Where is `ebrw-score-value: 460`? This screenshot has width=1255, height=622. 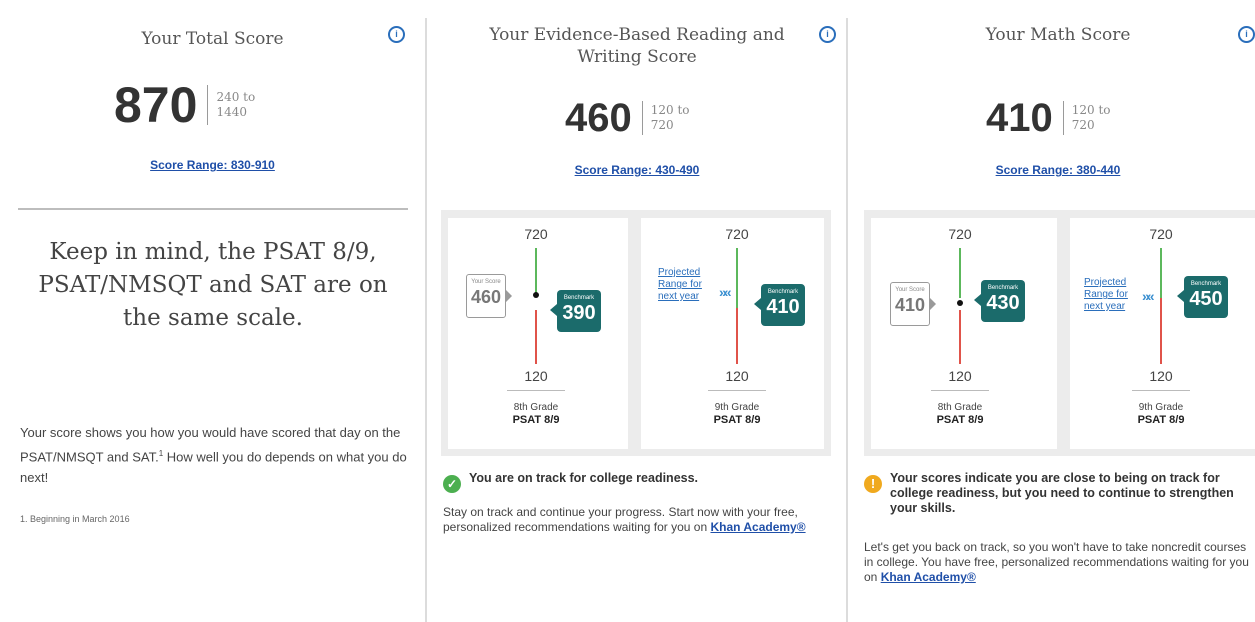 ebrw-score-value: 460 is located at coordinates (598, 117).